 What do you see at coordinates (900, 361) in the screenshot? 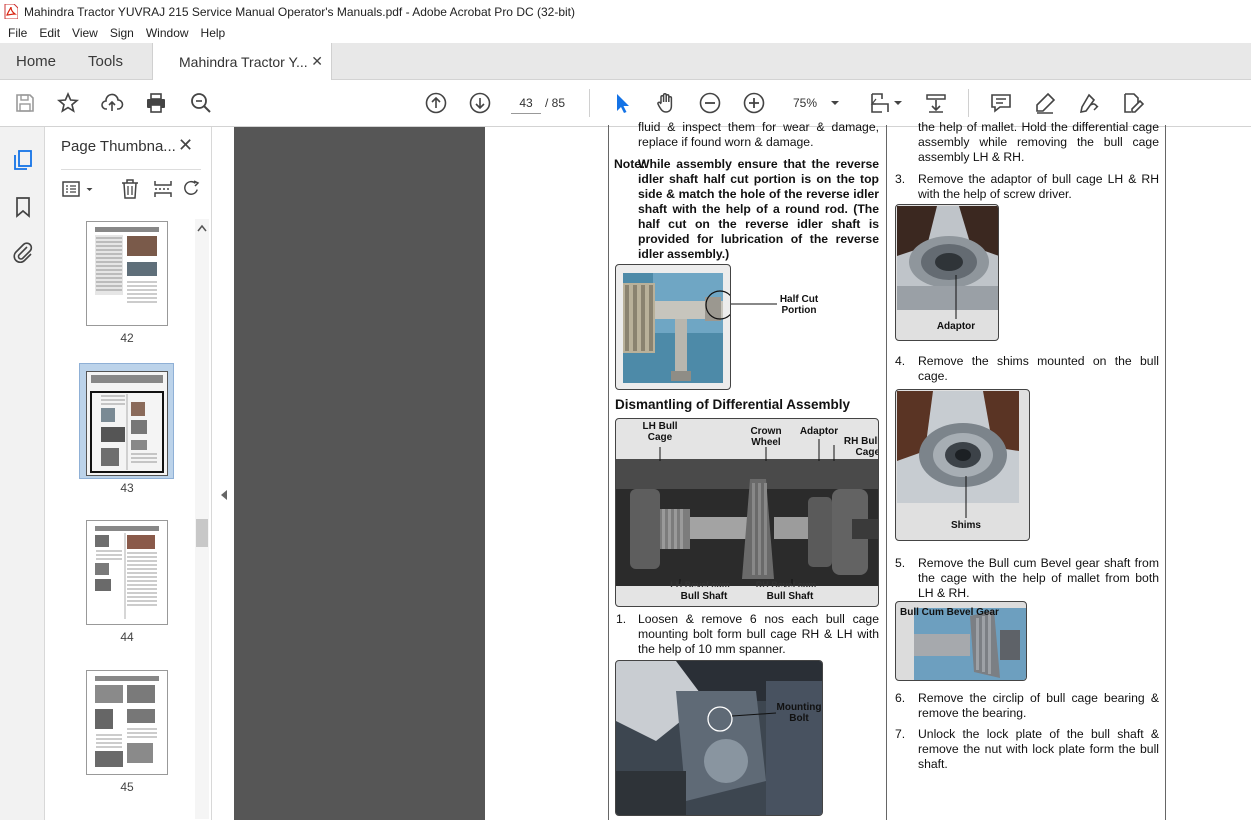
I see `step-4-number: 4.` at bounding box center [900, 361].